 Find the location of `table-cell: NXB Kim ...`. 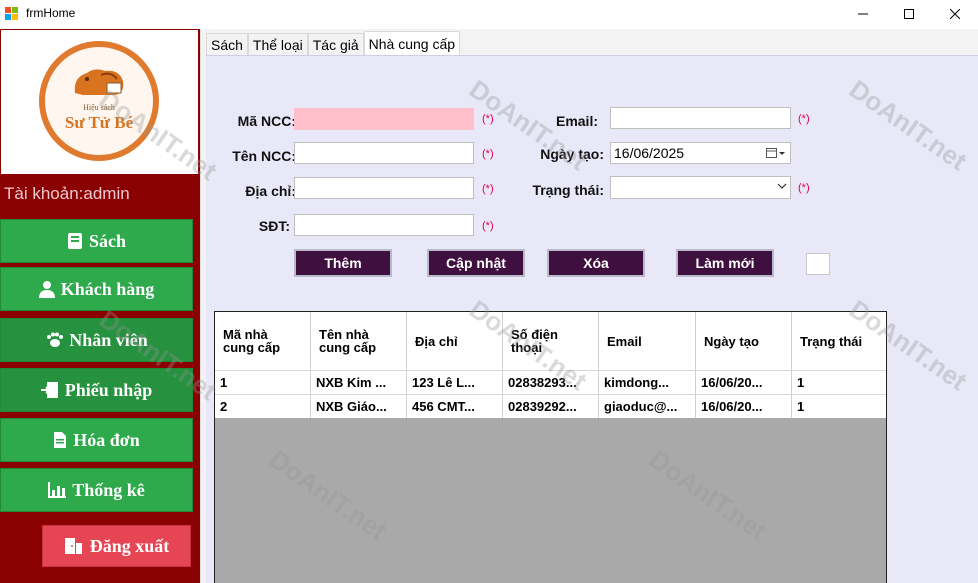

table-cell: NXB Kim ... is located at coordinates (359, 382).